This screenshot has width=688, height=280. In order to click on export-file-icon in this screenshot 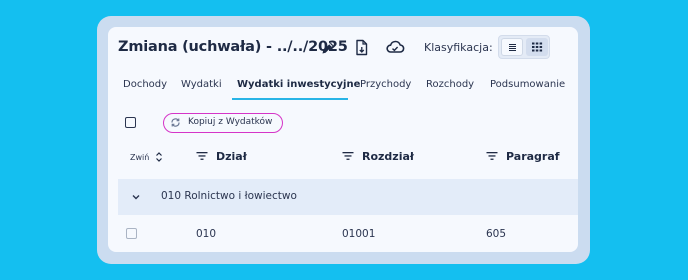, I will do `click(362, 48)`.